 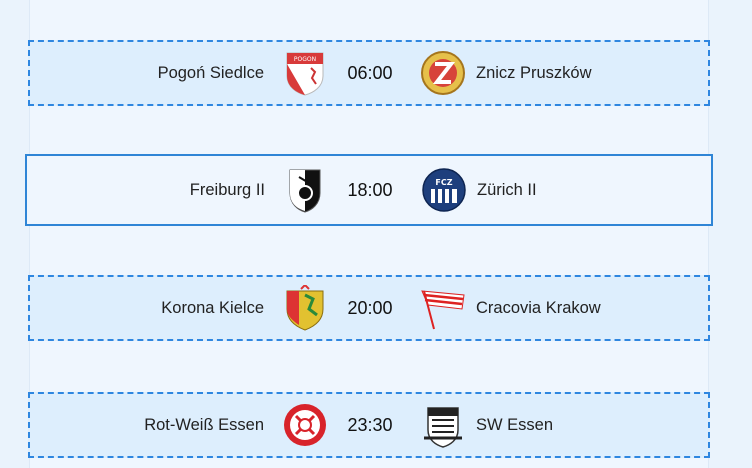 I want to click on match-row-freiburg-zurich: Freiburg II 18:00 FCZ Zürich II, so click(x=369, y=190).